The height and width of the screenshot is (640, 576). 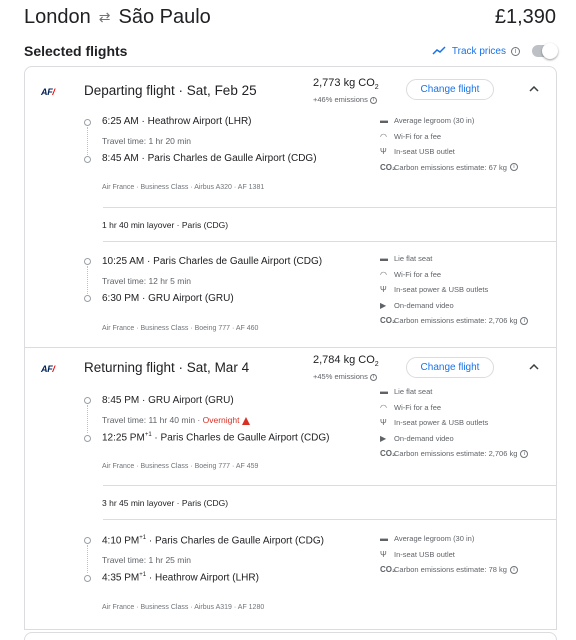 What do you see at coordinates (525, 16) in the screenshot?
I see `total-price: £1,390` at bounding box center [525, 16].